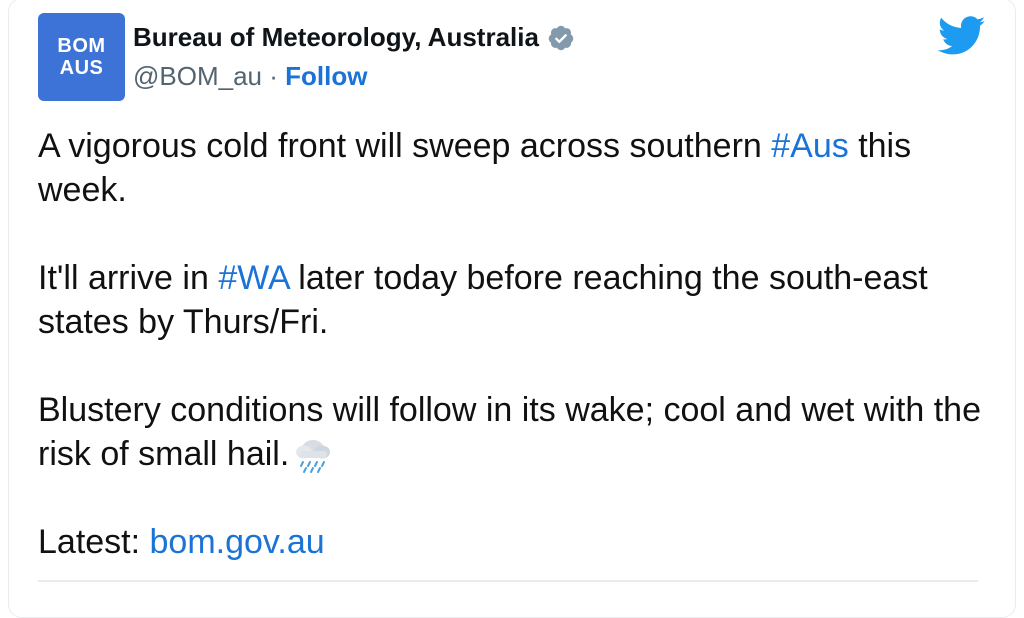 This screenshot has height=618, width=1024. What do you see at coordinates (94, 542) in the screenshot?
I see `latest-label: Latest:` at bounding box center [94, 542].